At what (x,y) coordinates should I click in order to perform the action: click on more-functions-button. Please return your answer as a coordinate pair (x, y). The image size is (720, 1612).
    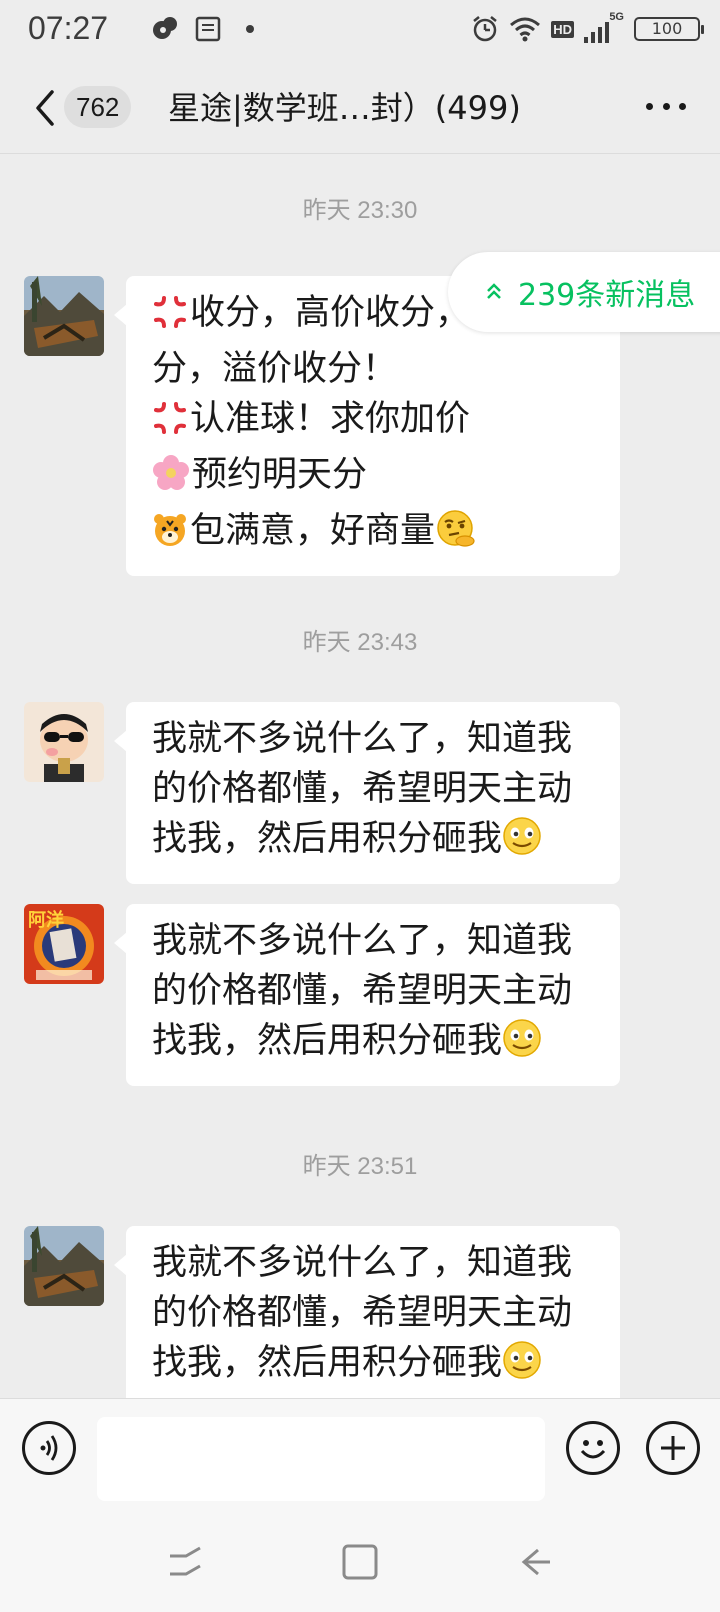
    Looking at the image, I should click on (673, 1448).